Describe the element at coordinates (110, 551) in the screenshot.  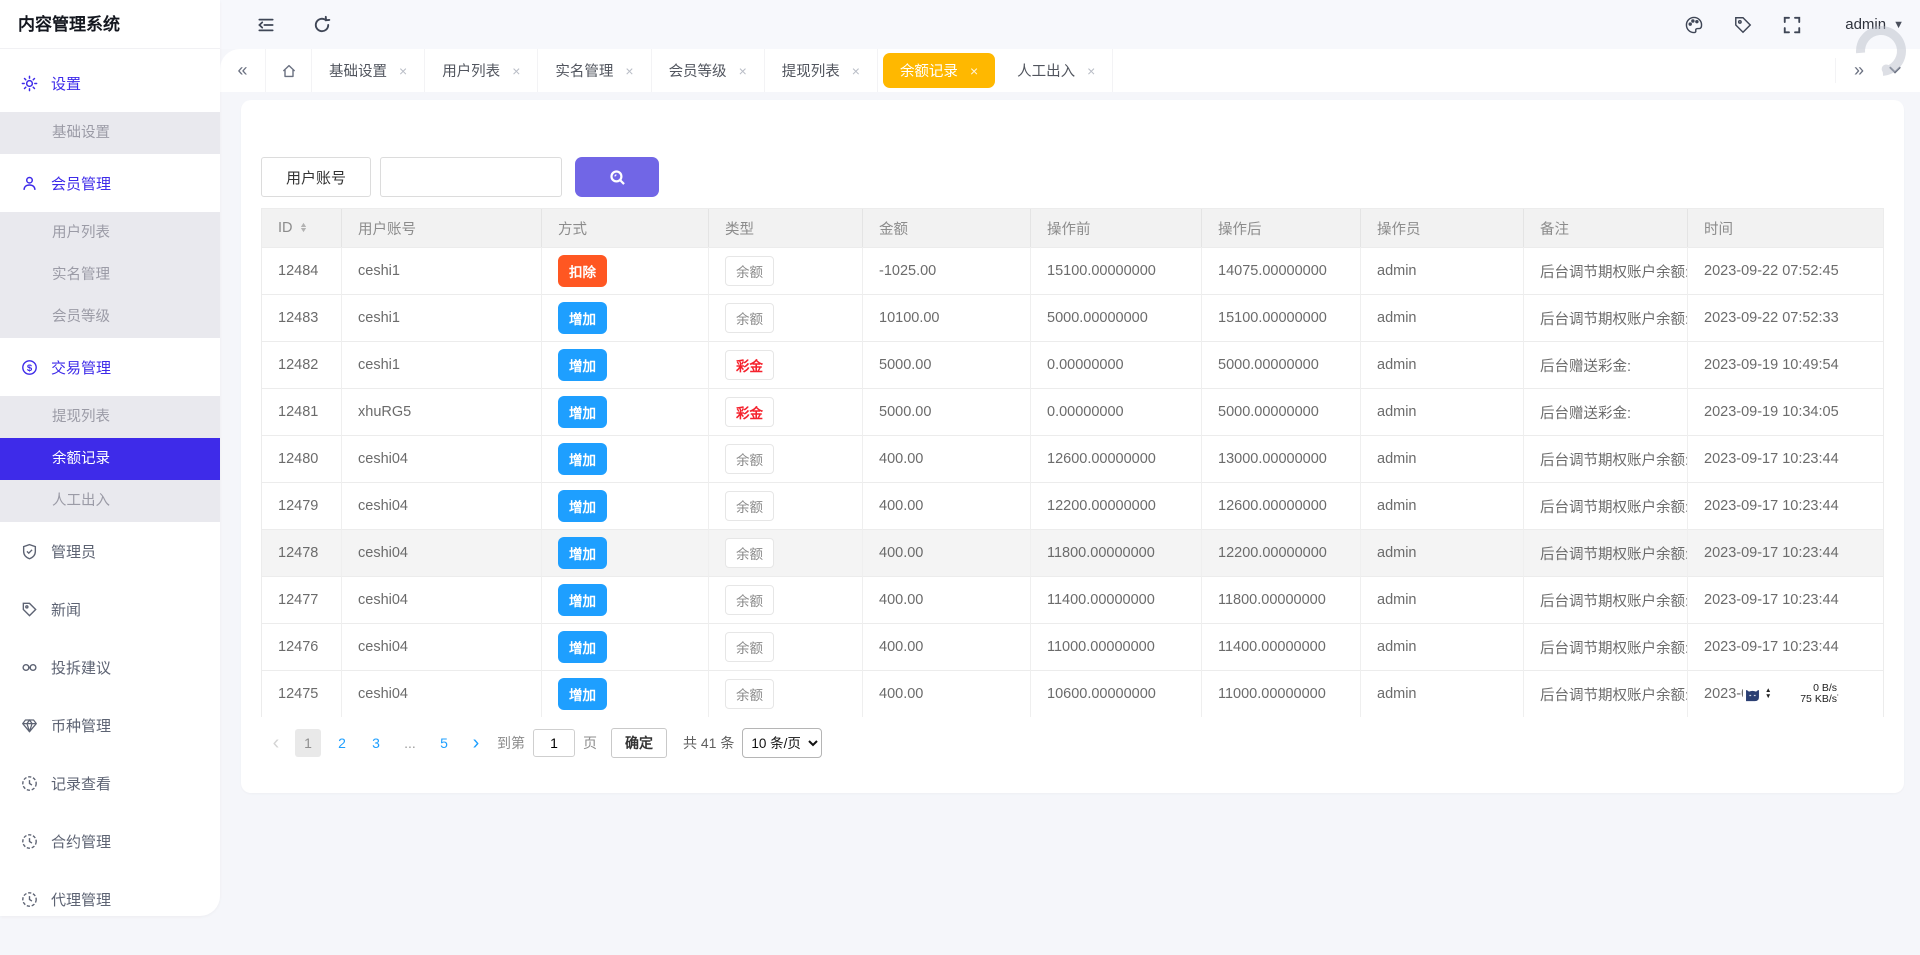
I see `sidebar-group-管理员: 管理员` at that location.